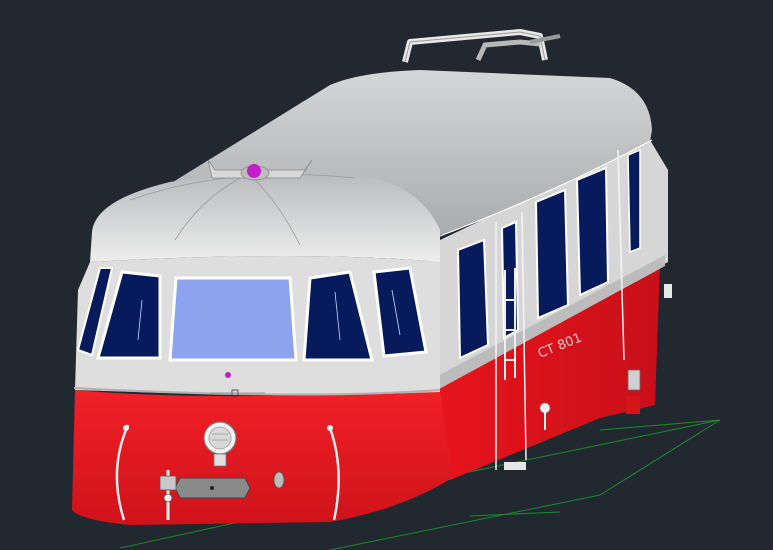 The image size is (773, 550). What do you see at coordinates (634, 380) in the screenshot?
I see `side-vent` at bounding box center [634, 380].